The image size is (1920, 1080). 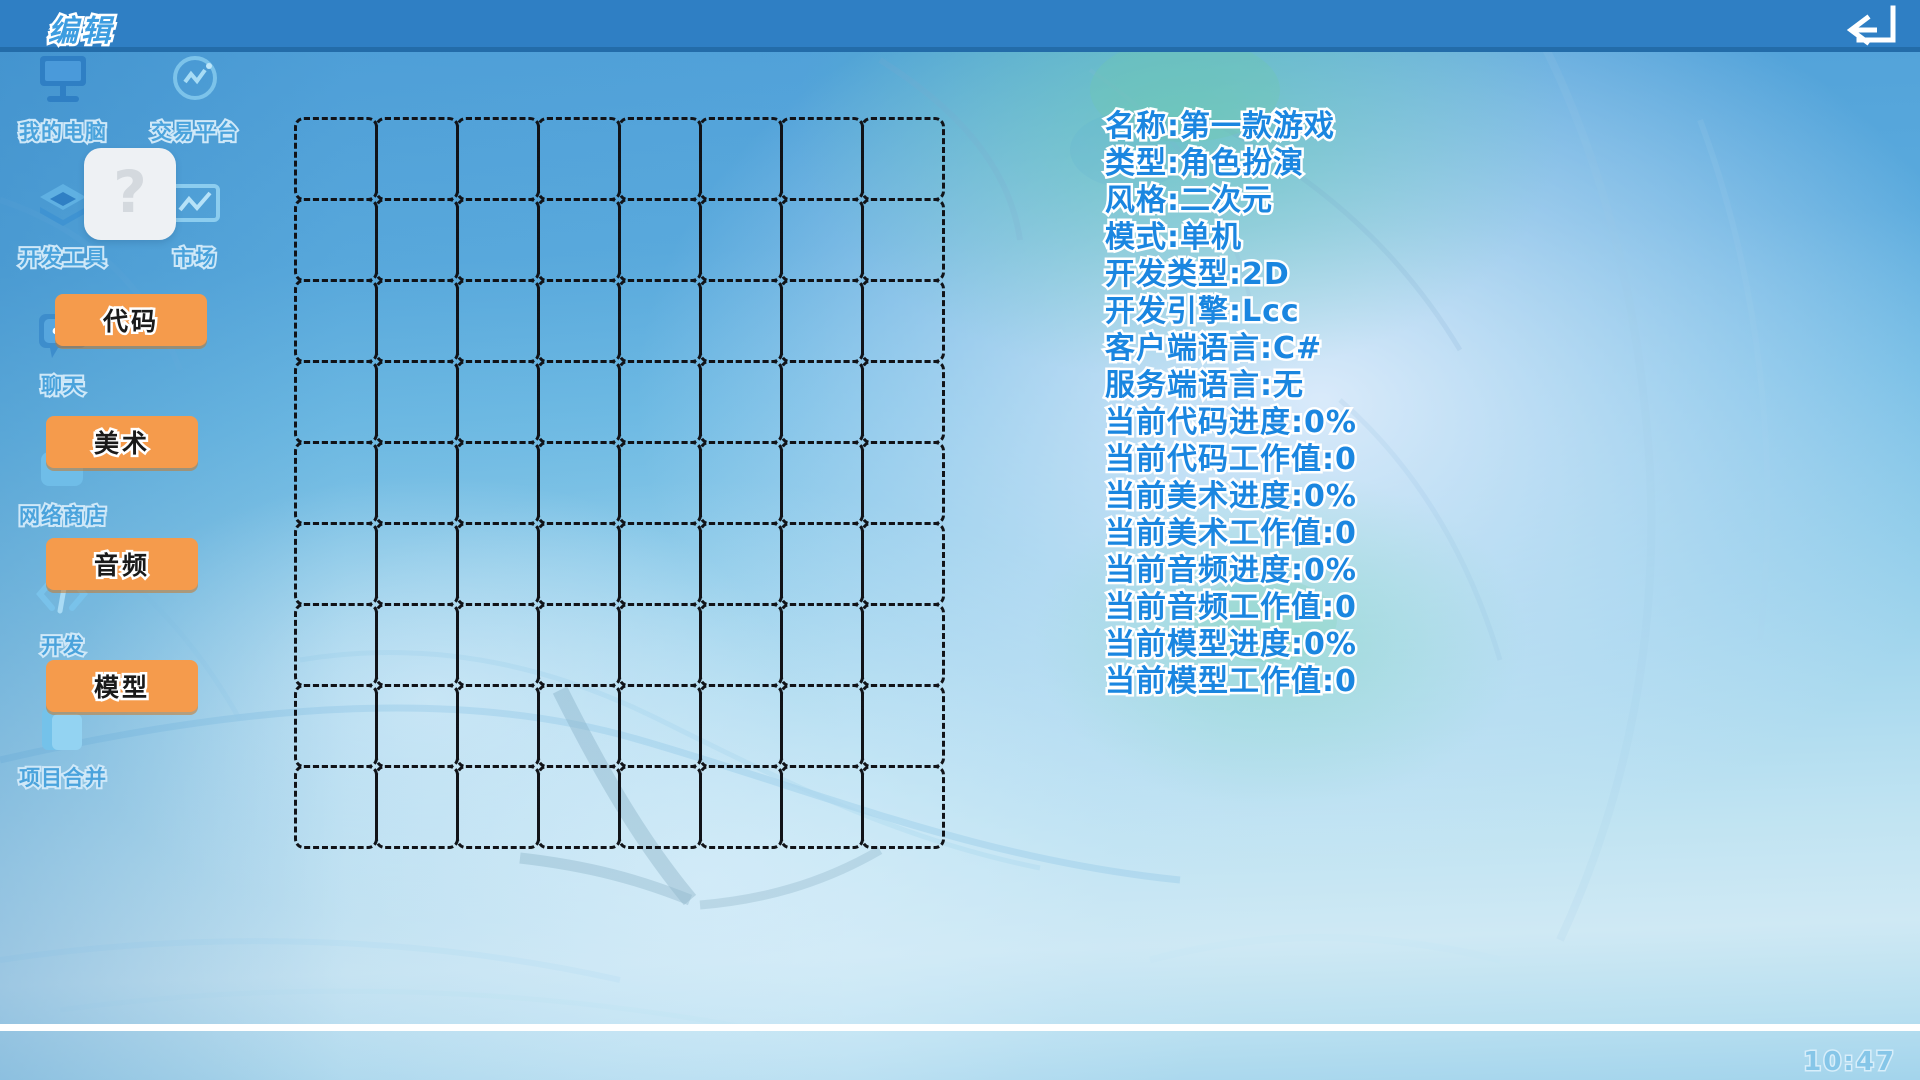 What do you see at coordinates (1231, 608) in the screenshot?
I see `info-line: 当前音频工作值:0` at bounding box center [1231, 608].